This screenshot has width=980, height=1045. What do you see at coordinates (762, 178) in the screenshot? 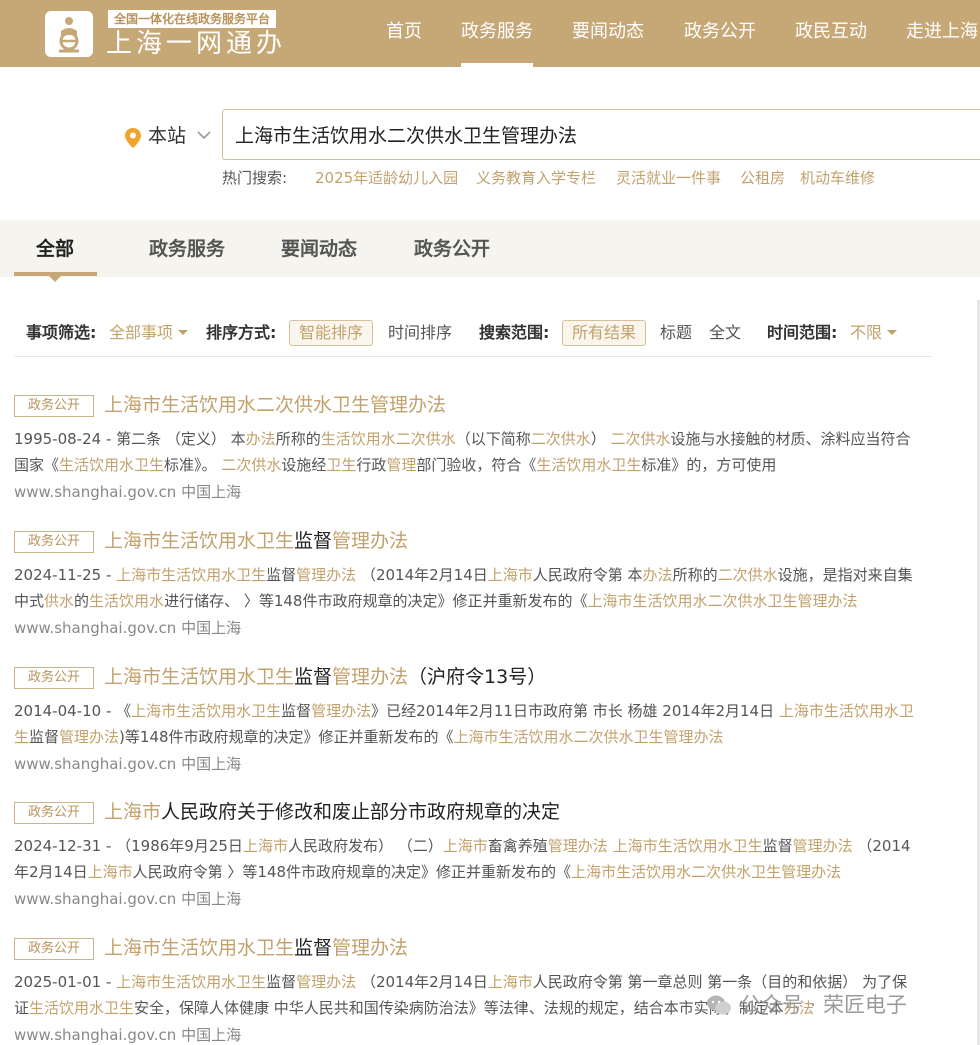
I see `hot-search-link: 公租房` at bounding box center [762, 178].